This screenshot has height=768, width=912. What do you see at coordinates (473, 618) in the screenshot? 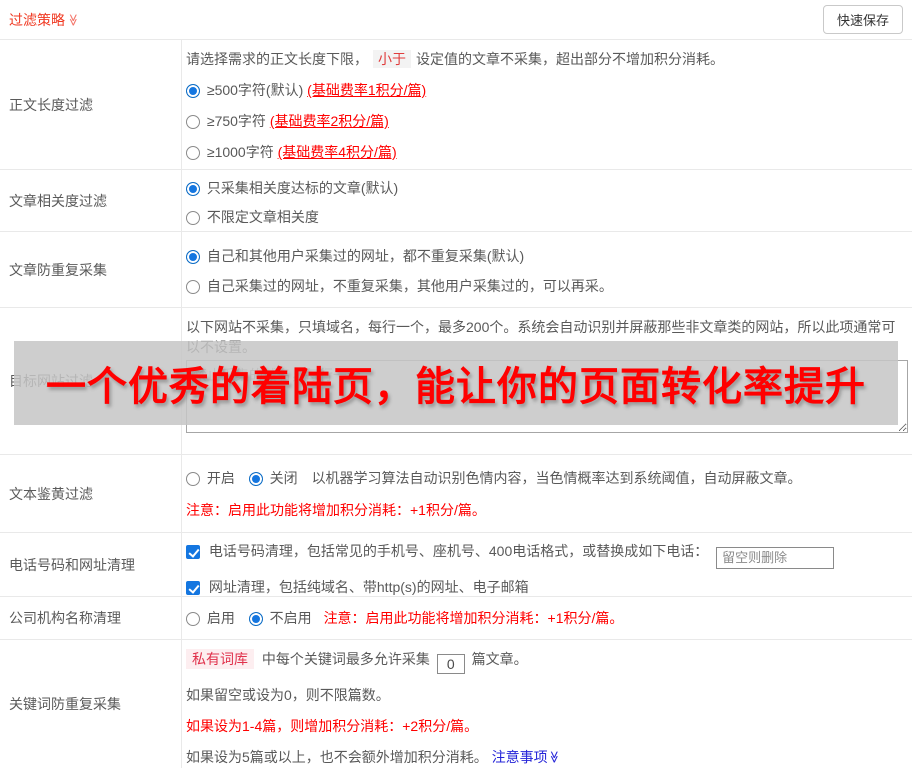
I see `company-clean-cost-note: 注意：启用此功能将增加积分消耗：+1积分/篇。` at bounding box center [473, 618].